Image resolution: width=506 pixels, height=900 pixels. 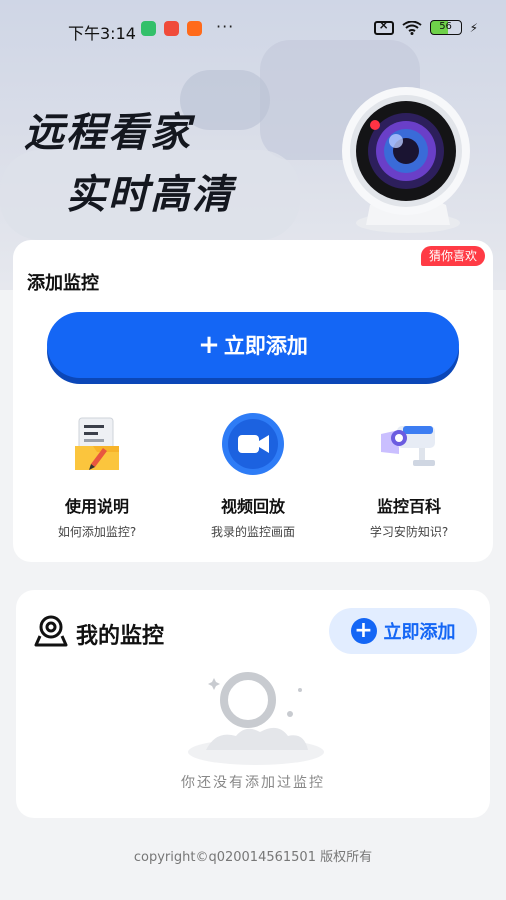 What do you see at coordinates (363, 631) in the screenshot?
I see `plus-circle-icon: +` at bounding box center [363, 631].